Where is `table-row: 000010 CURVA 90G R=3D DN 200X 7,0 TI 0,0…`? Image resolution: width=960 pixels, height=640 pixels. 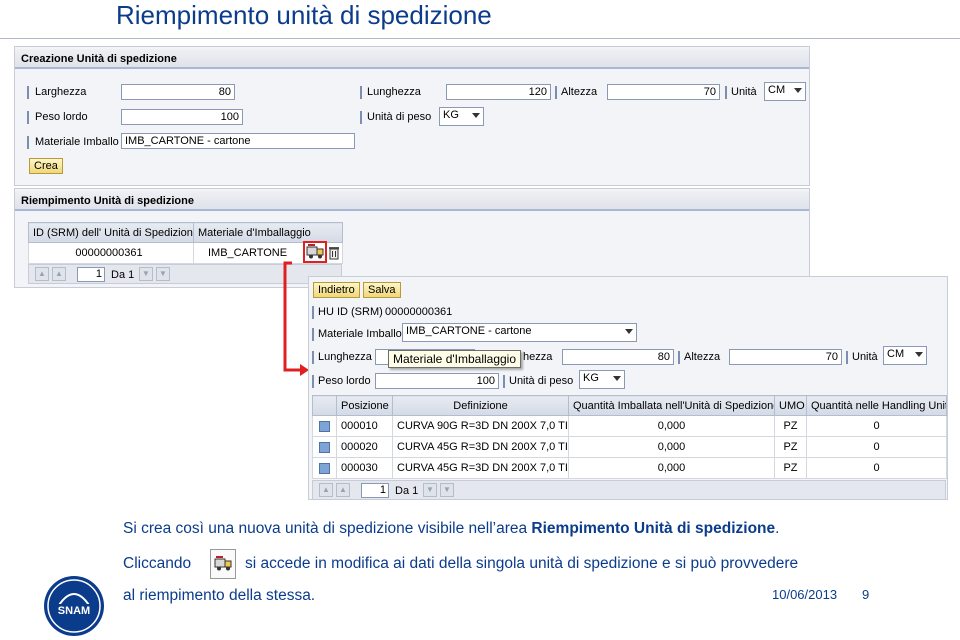
table-row: 000010 CURVA 90G R=3D DN 200X 7,0 TI 0,0… is located at coordinates (629, 426).